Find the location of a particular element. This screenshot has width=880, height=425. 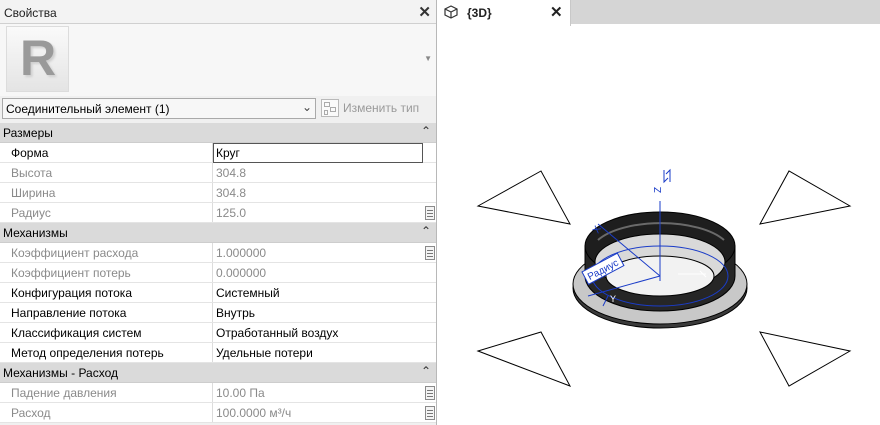

property-value-input: Круг is located at coordinates (318, 153).